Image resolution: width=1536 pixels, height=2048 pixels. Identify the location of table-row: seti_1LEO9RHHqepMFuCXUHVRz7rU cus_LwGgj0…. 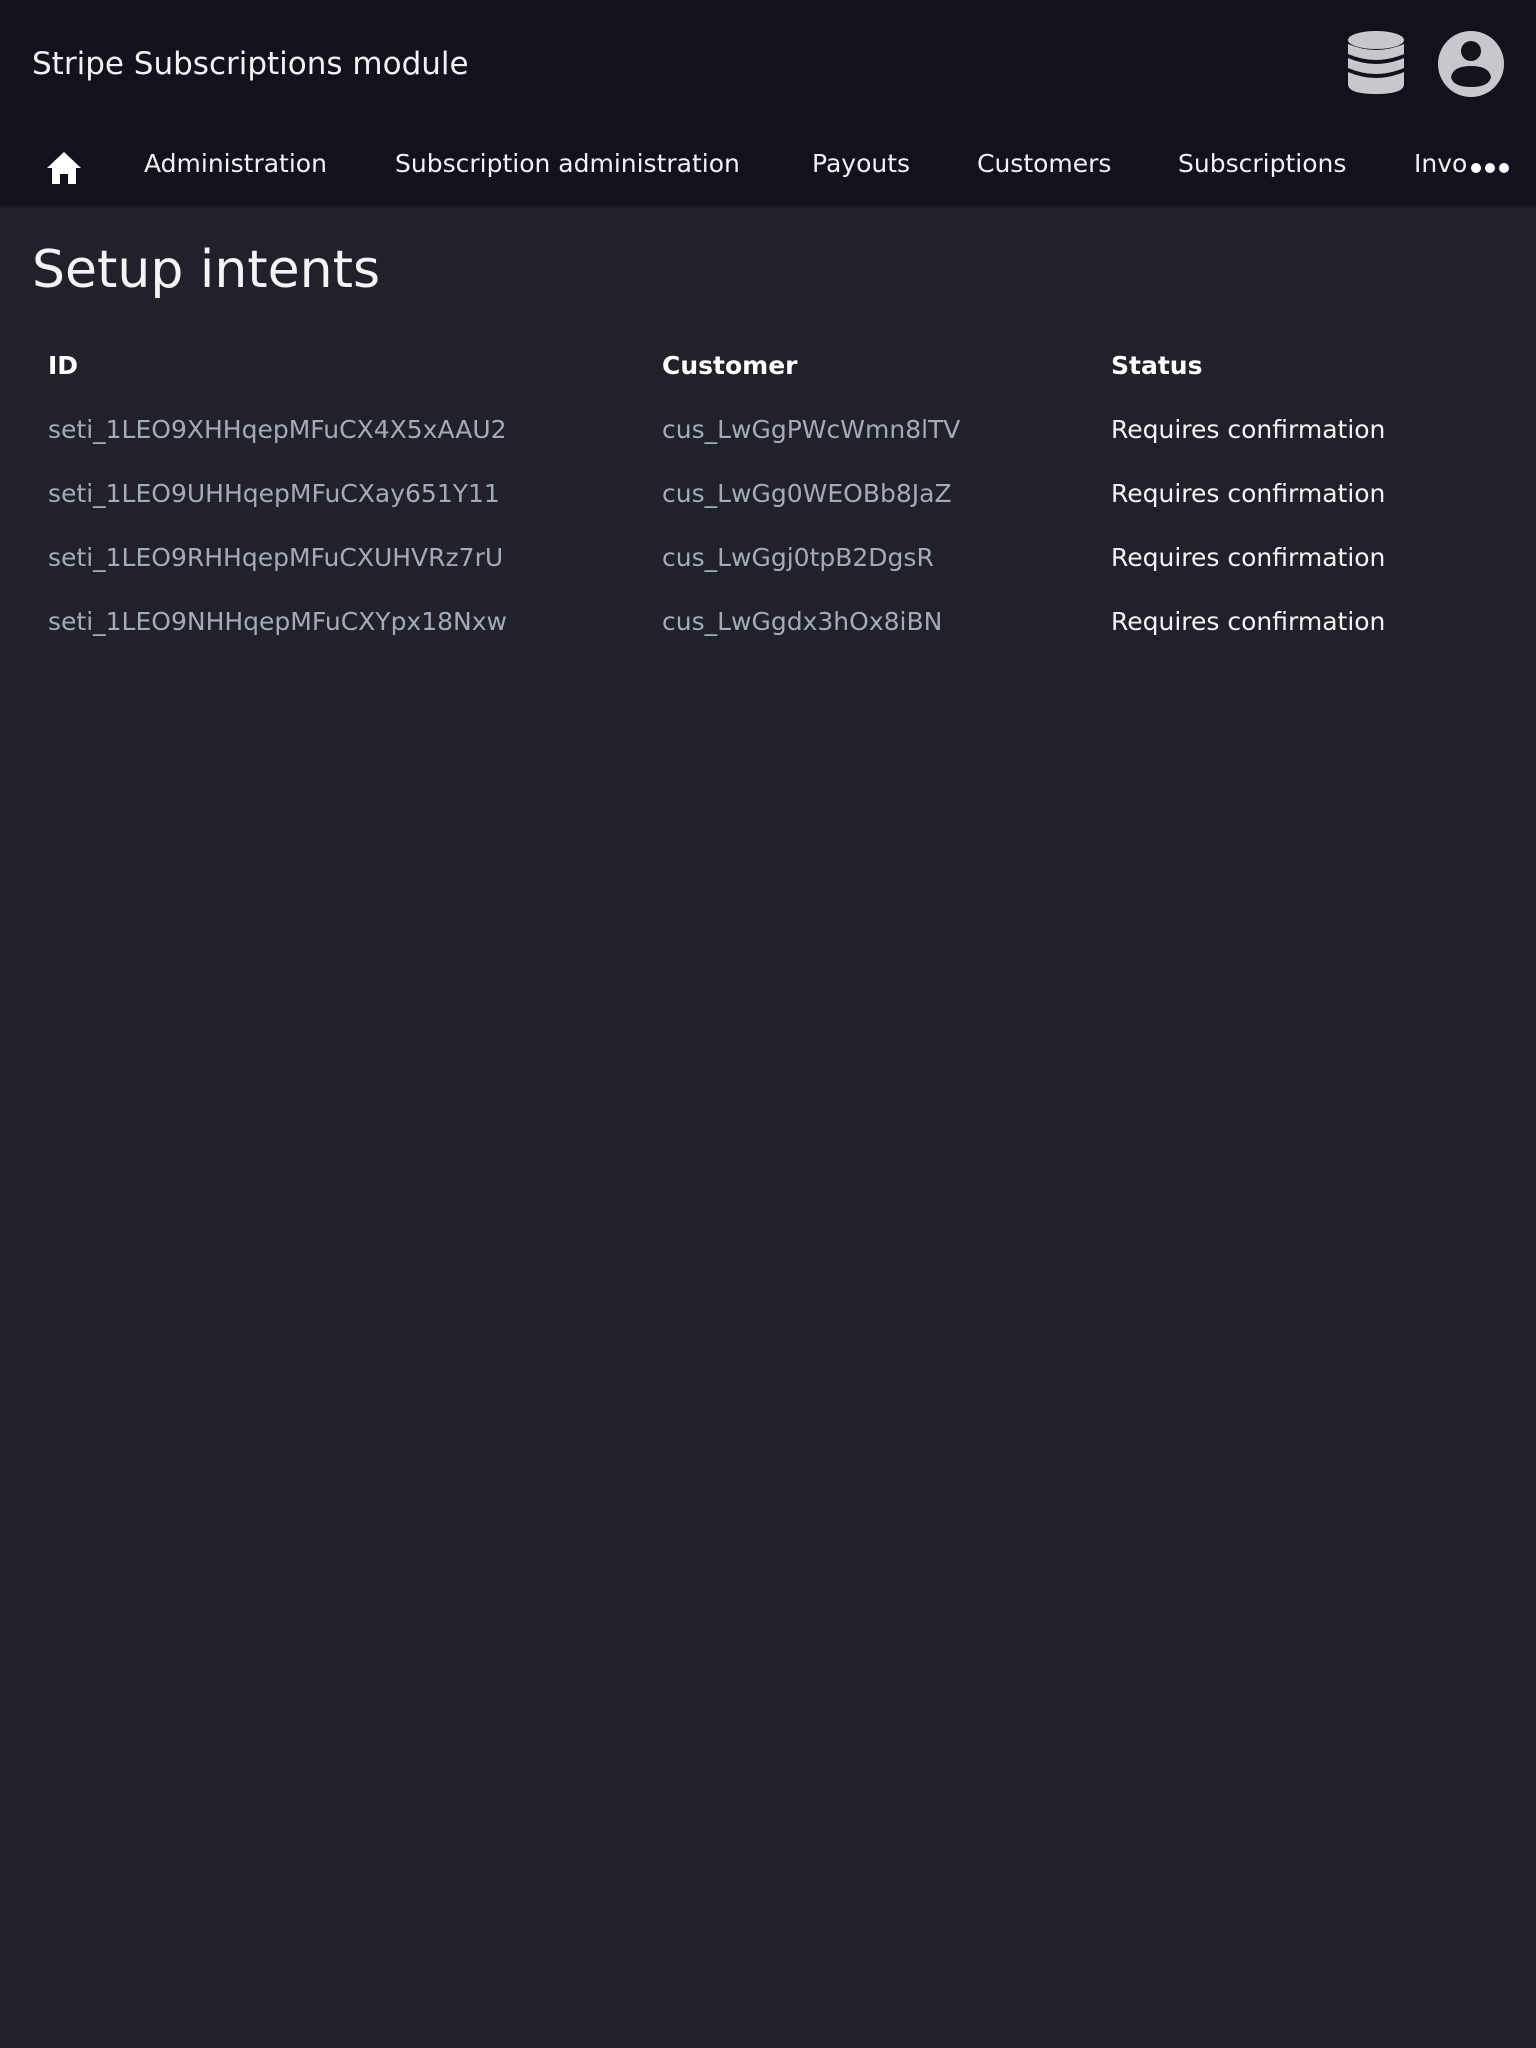
(768, 557).